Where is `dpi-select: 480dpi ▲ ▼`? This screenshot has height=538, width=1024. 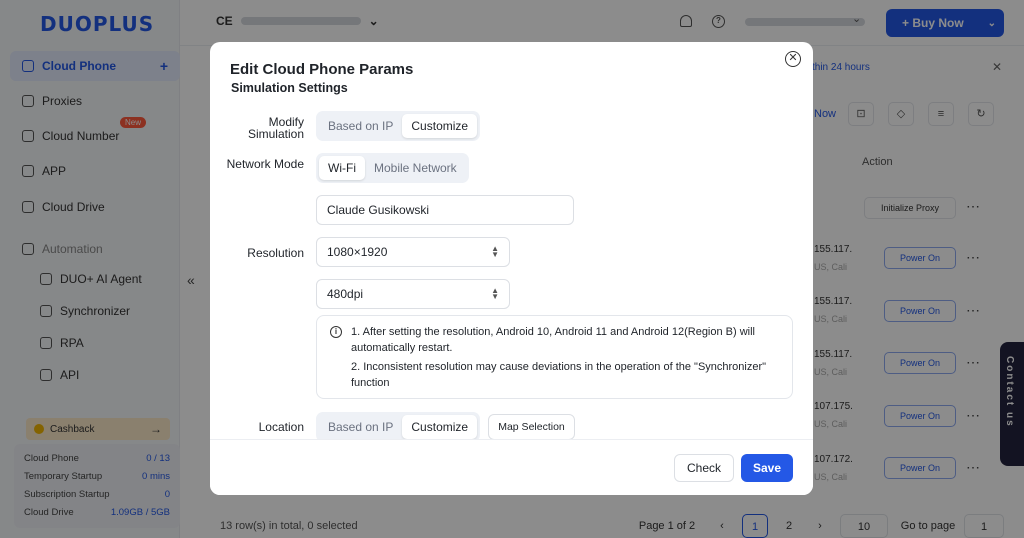 dpi-select: 480dpi ▲ ▼ is located at coordinates (413, 294).